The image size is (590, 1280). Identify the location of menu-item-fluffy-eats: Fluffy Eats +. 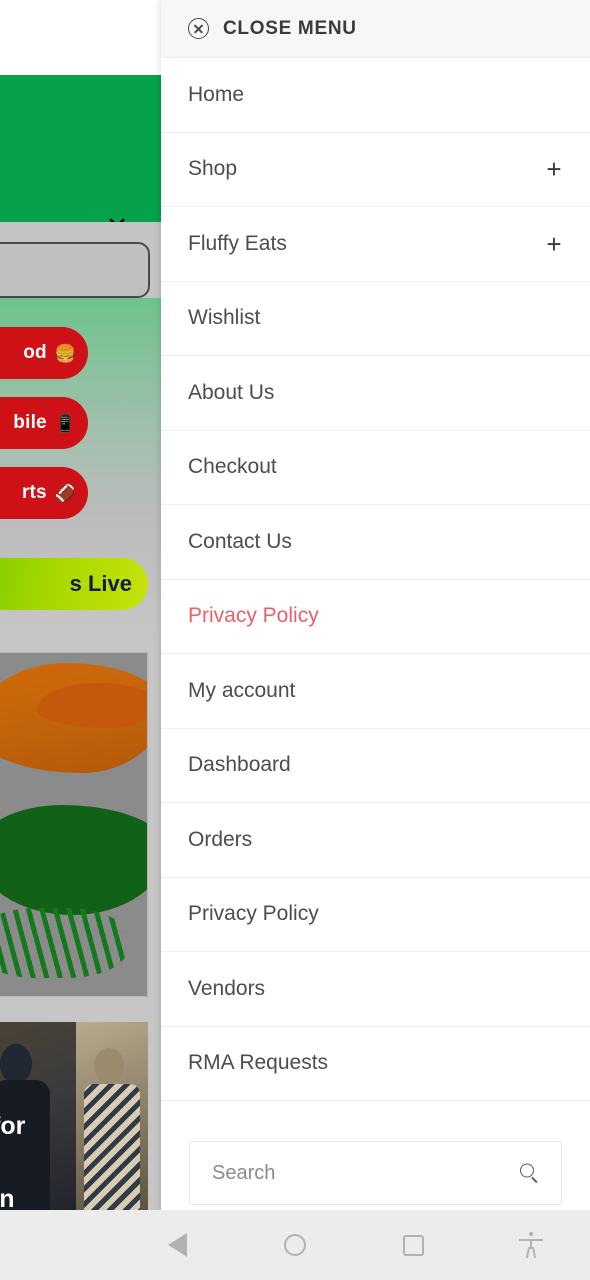
(375, 244).